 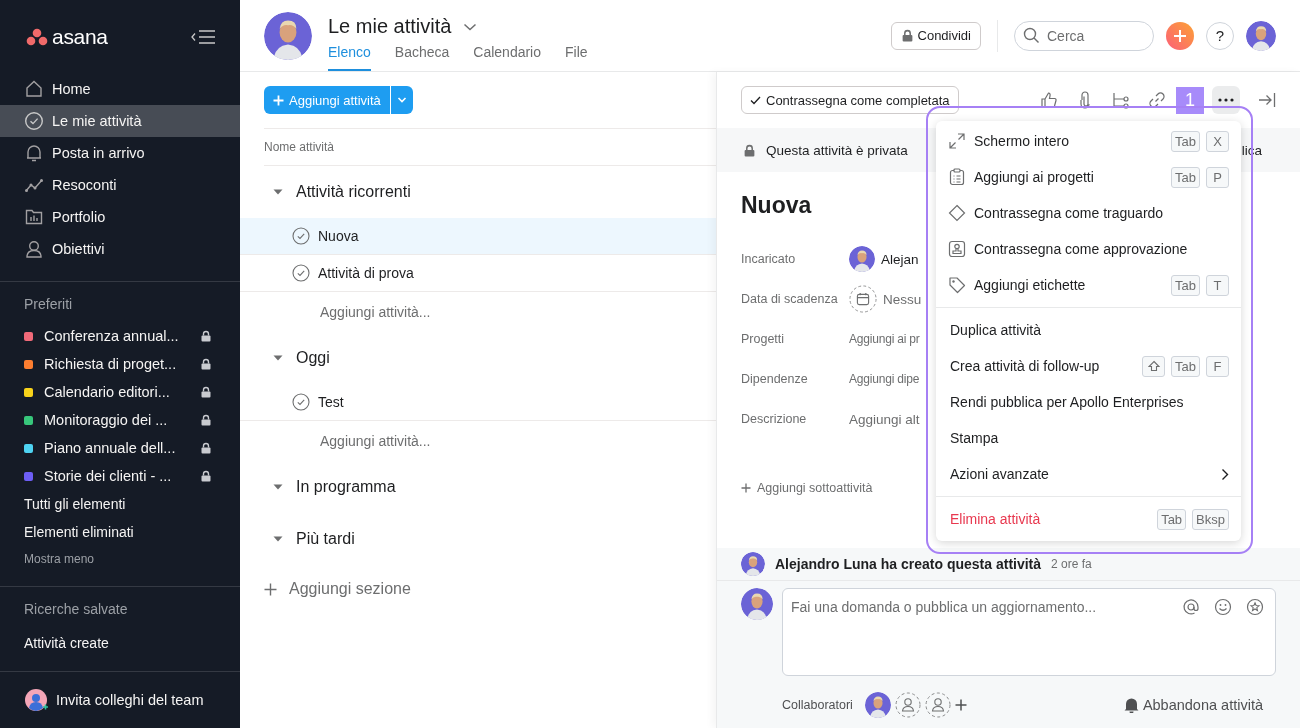 I want to click on add-icon, so click(x=1180, y=35).